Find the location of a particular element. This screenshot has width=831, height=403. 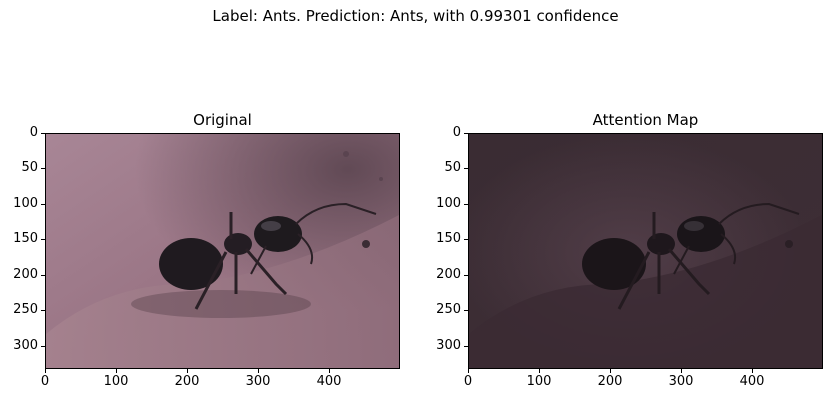

panel-title: Original is located at coordinates (222, 120).